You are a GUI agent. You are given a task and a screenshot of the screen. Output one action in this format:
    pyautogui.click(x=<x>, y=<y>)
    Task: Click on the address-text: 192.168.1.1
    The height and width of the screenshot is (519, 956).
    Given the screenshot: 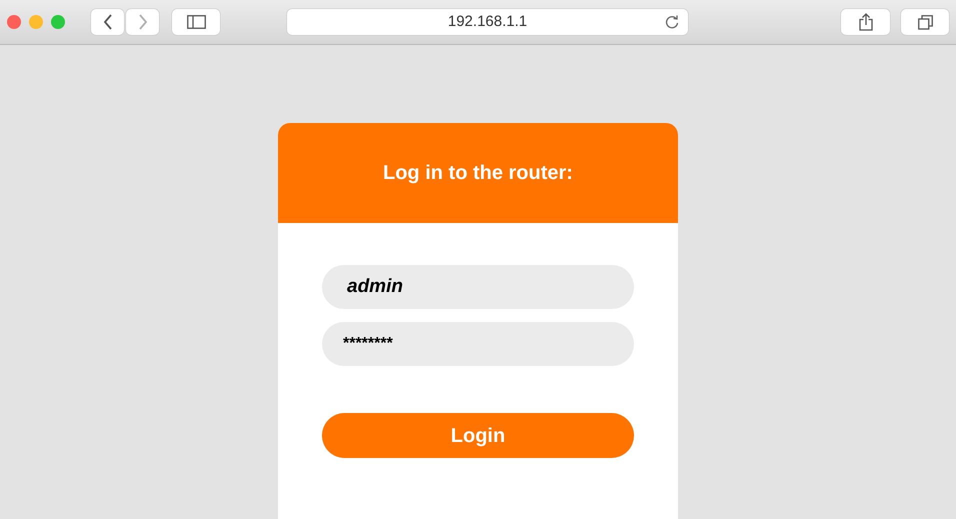 What is the action you would take?
    pyautogui.click(x=488, y=22)
    